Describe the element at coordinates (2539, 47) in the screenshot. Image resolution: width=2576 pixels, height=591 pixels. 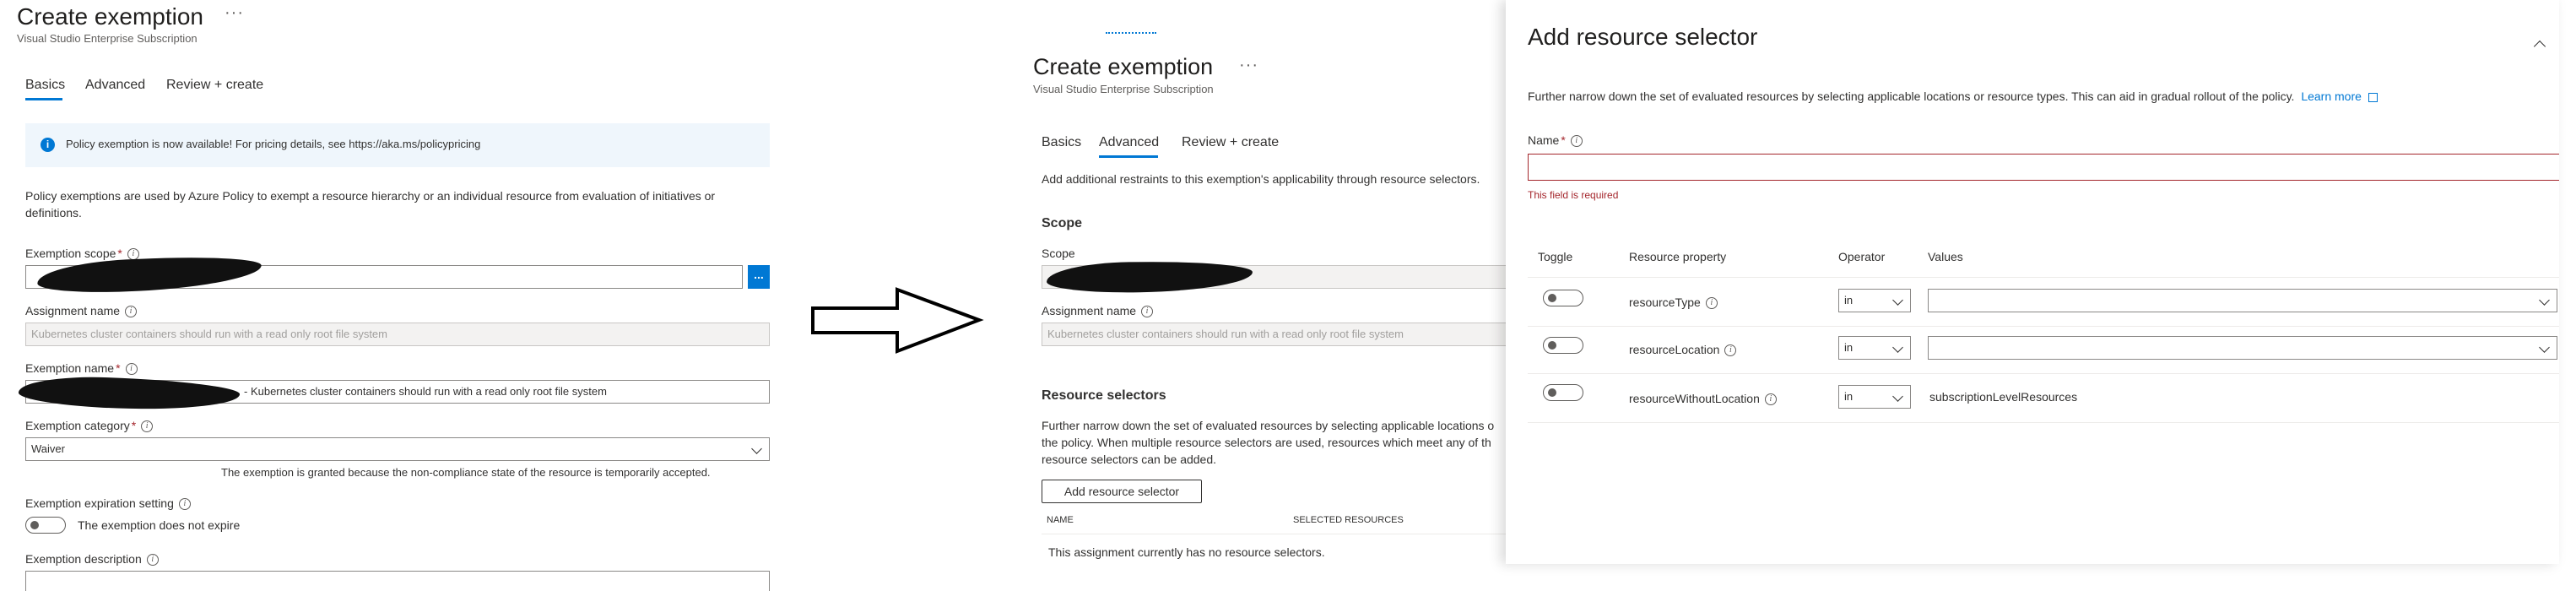
I see `chevron-up-icon` at that location.